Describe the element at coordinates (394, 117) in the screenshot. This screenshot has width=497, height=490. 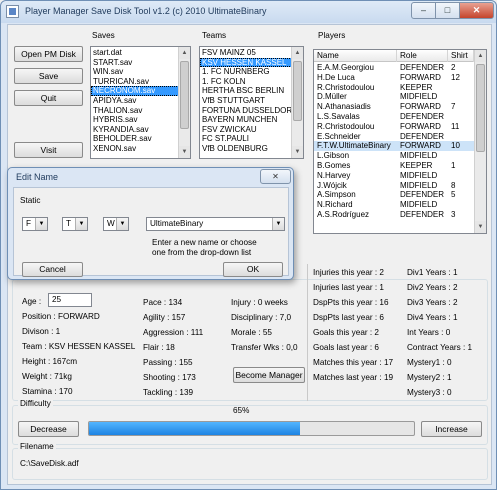
I see `player-row: L.S.Savalas DEFENDER` at that location.